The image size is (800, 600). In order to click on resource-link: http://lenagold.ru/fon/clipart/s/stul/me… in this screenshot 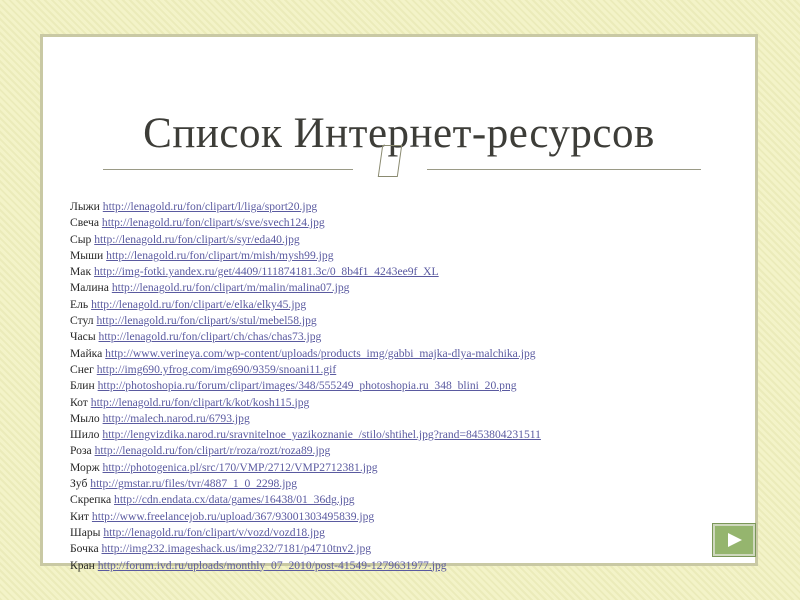, I will do `click(206, 320)`.